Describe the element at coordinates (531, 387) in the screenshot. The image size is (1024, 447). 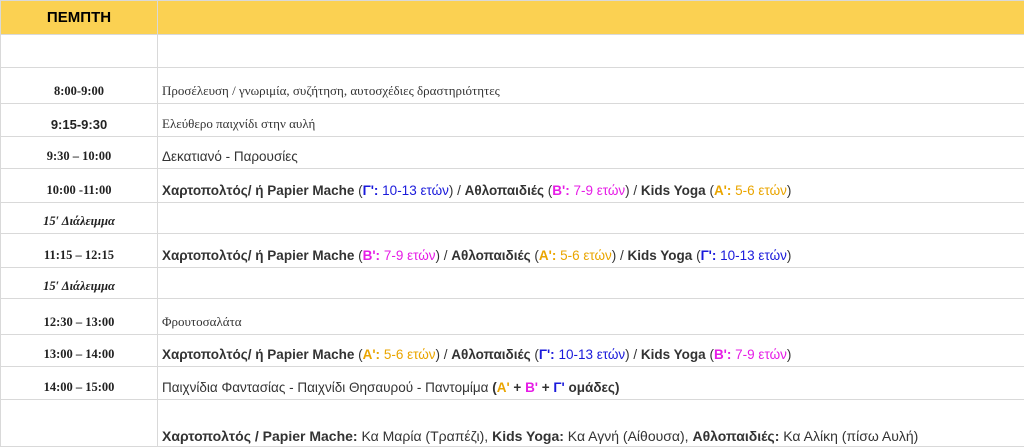
I see `group-label: Β'` at that location.